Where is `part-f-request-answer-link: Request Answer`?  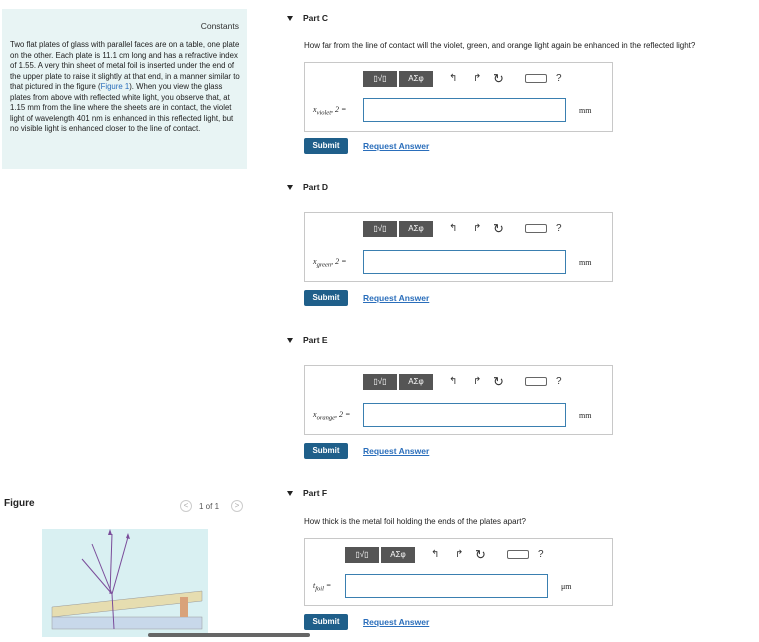
part-f-request-answer-link: Request Answer is located at coordinates (396, 622).